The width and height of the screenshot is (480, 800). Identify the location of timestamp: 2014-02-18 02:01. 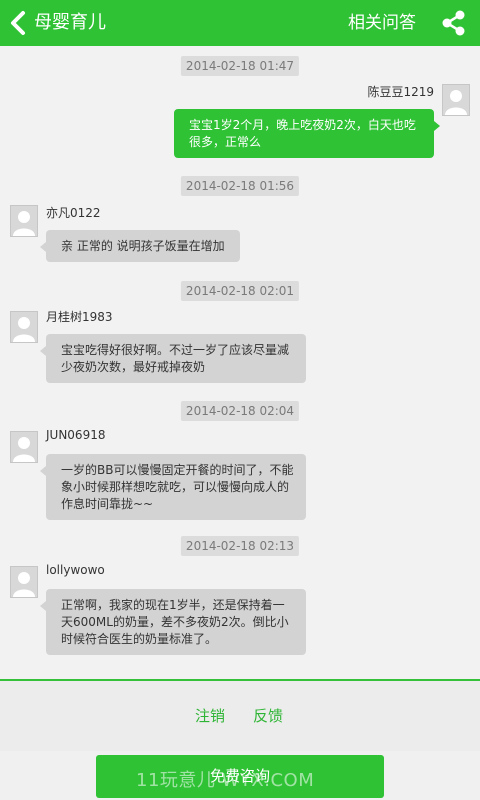
(240, 291).